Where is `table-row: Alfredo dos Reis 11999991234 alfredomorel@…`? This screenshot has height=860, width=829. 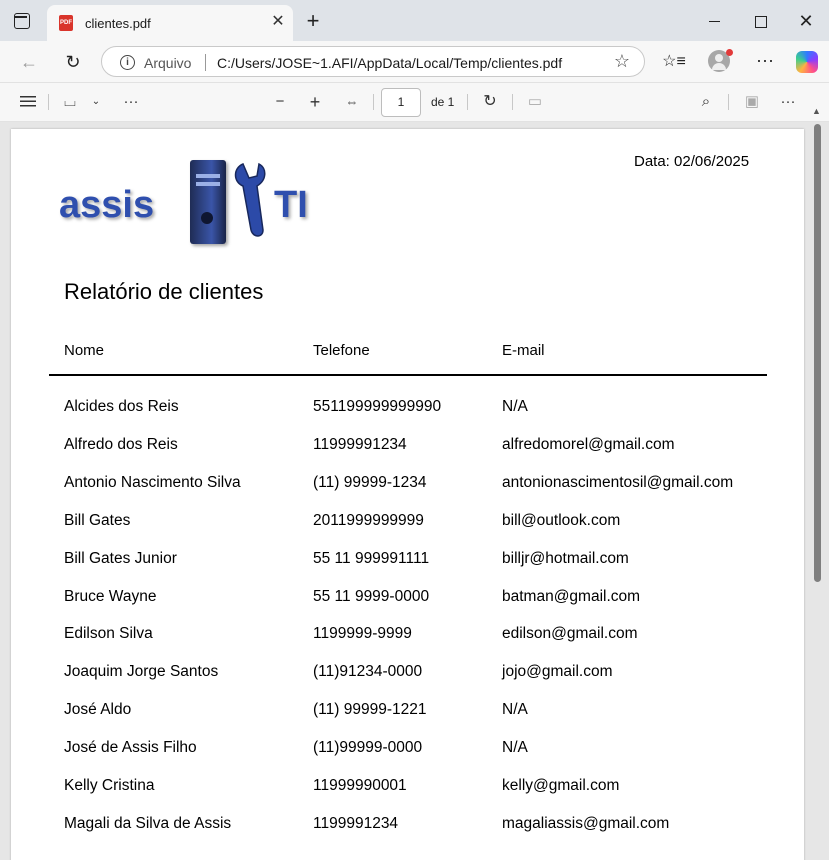
table-row: Alfredo dos Reis 11999991234 alfredomorel@… is located at coordinates (407, 449).